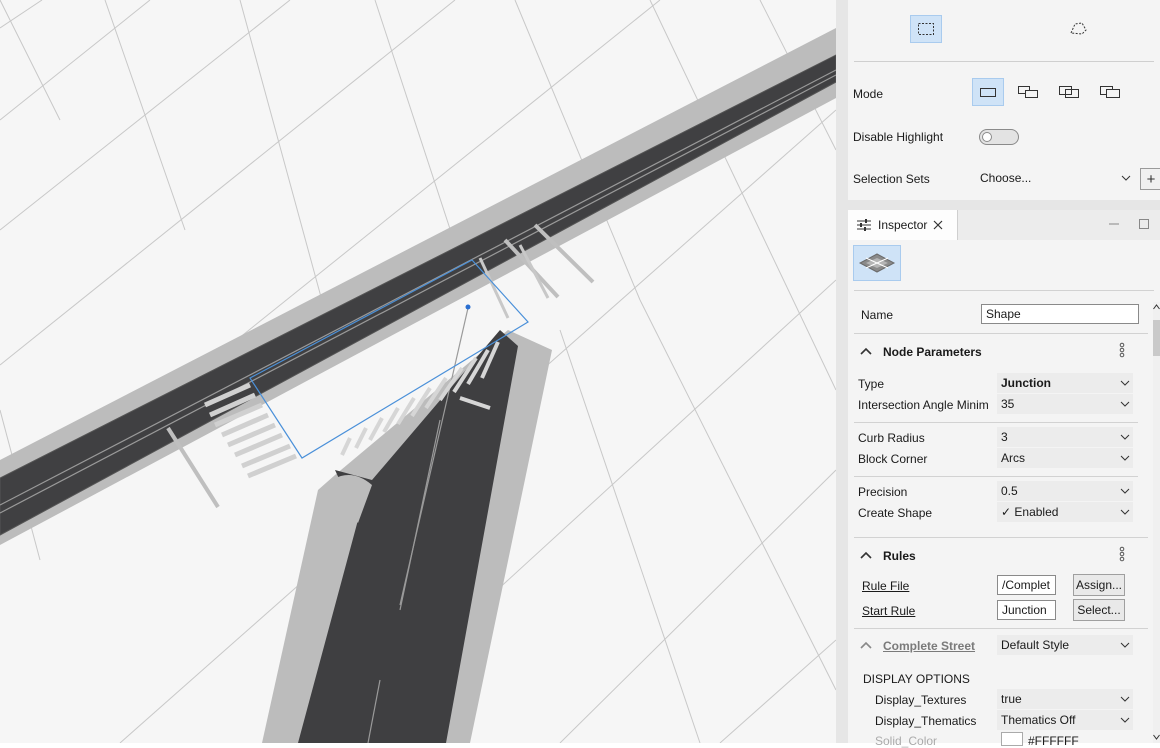 This screenshot has width=1160, height=748. Describe the element at coordinates (1035, 645) in the screenshot. I see `style-value: Default Style` at that location.